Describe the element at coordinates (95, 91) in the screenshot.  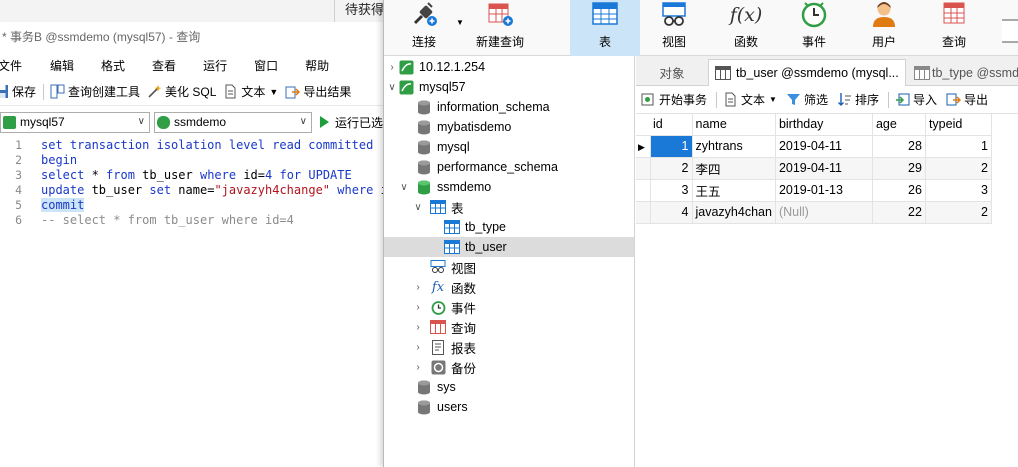
I see `query-builder-button: 查询创建工具` at that location.